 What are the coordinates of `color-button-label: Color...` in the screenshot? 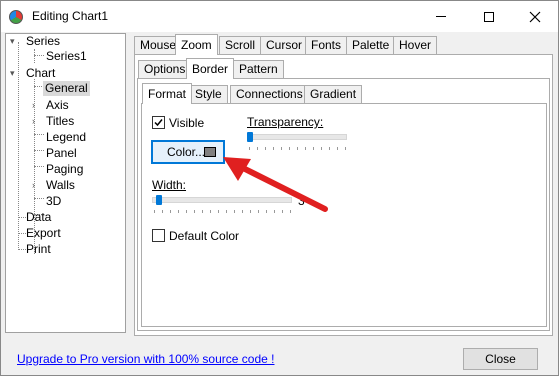 It's located at (186, 152).